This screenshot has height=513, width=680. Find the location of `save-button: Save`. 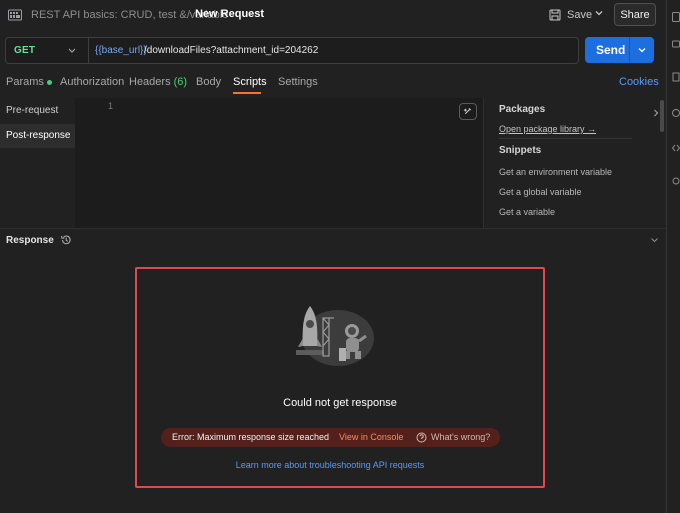

save-button: Save is located at coordinates (570, 15).